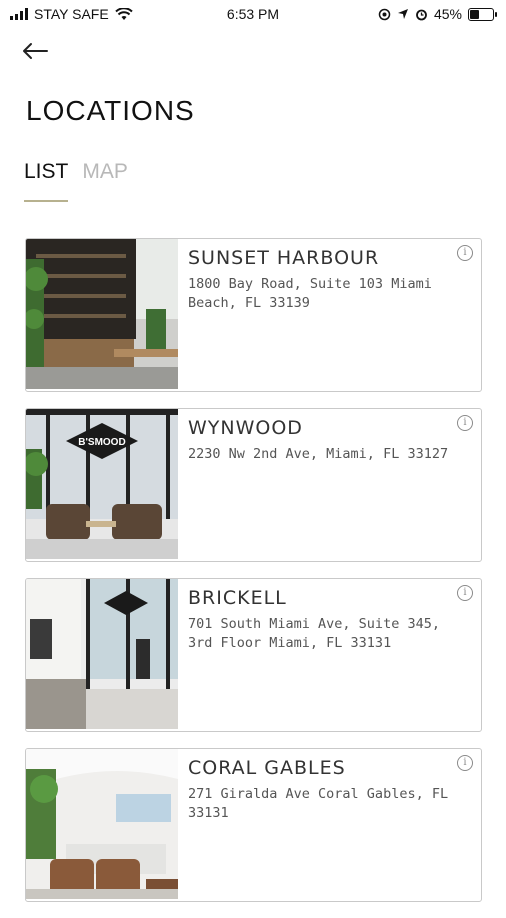 This screenshot has width=506, height=918. I want to click on view-tabs: LIST MAP, so click(76, 181).